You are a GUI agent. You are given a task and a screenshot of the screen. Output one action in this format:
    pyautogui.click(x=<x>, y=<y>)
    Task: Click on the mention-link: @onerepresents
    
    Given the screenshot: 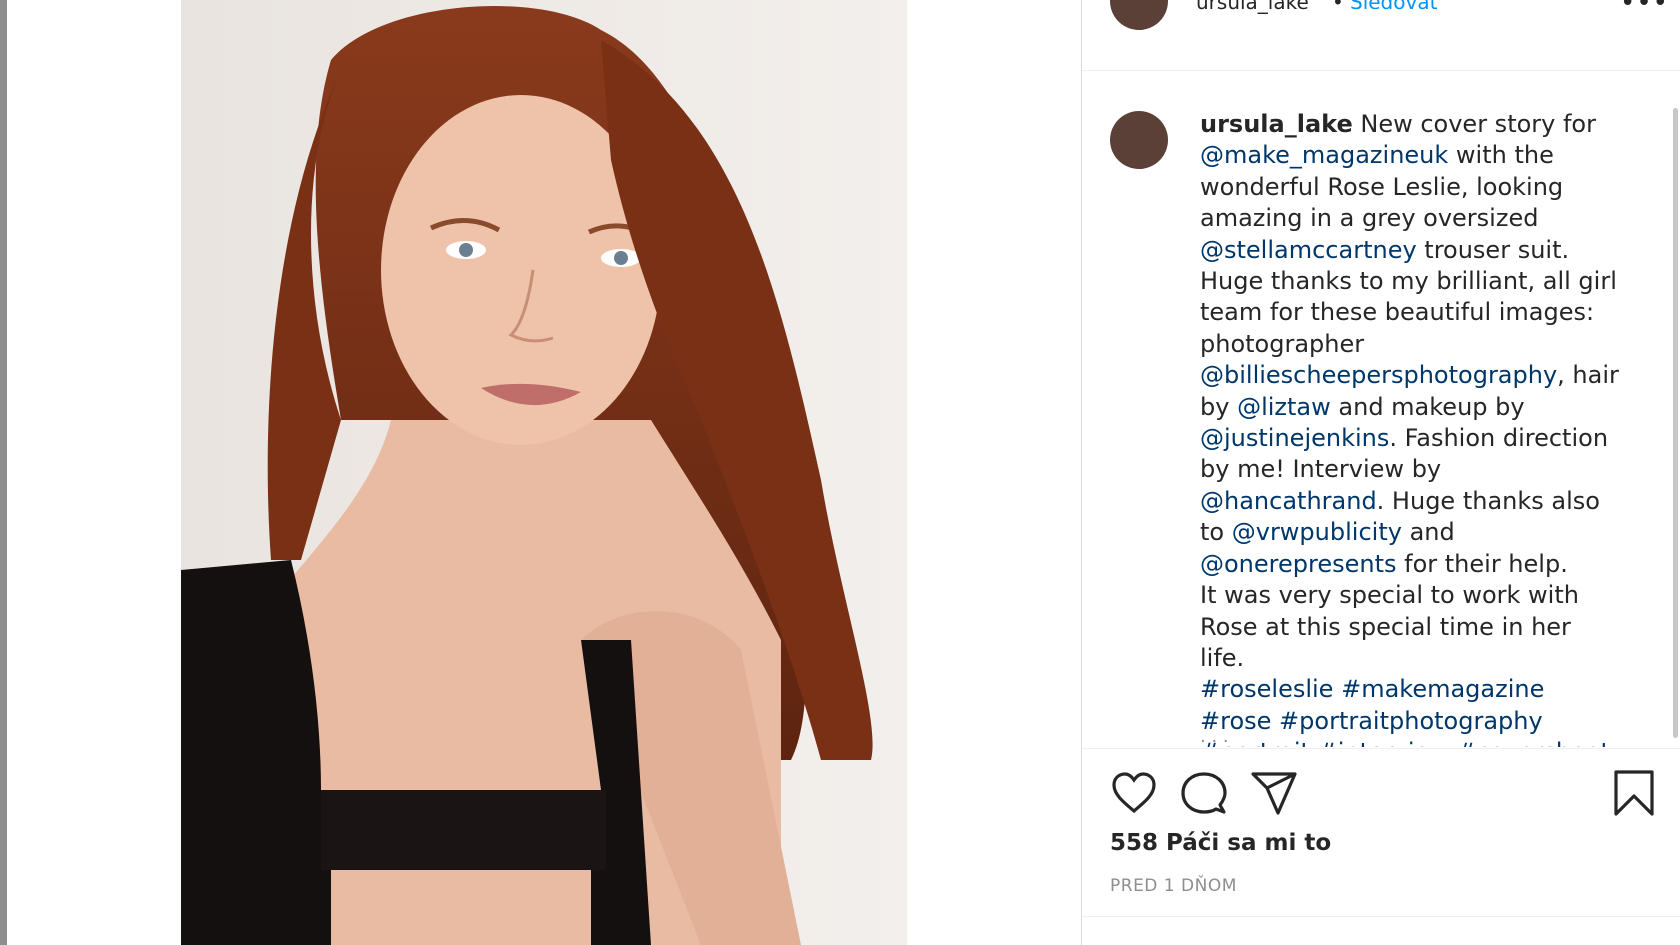 What is the action you would take?
    pyautogui.click(x=1298, y=564)
    